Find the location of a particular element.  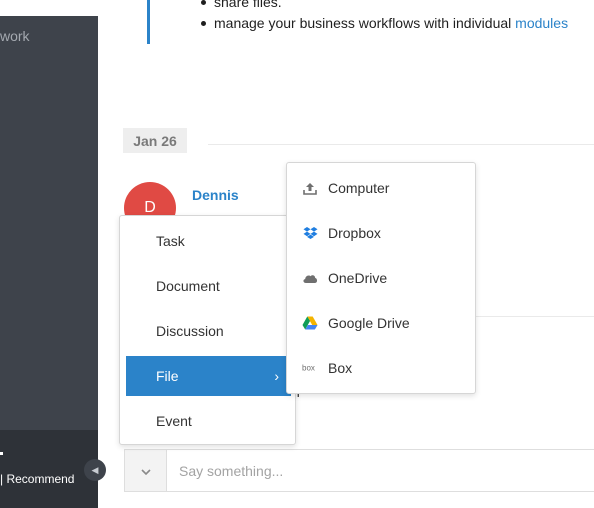

submenu-item-google-drive: Google Drive is located at coordinates (381, 323).